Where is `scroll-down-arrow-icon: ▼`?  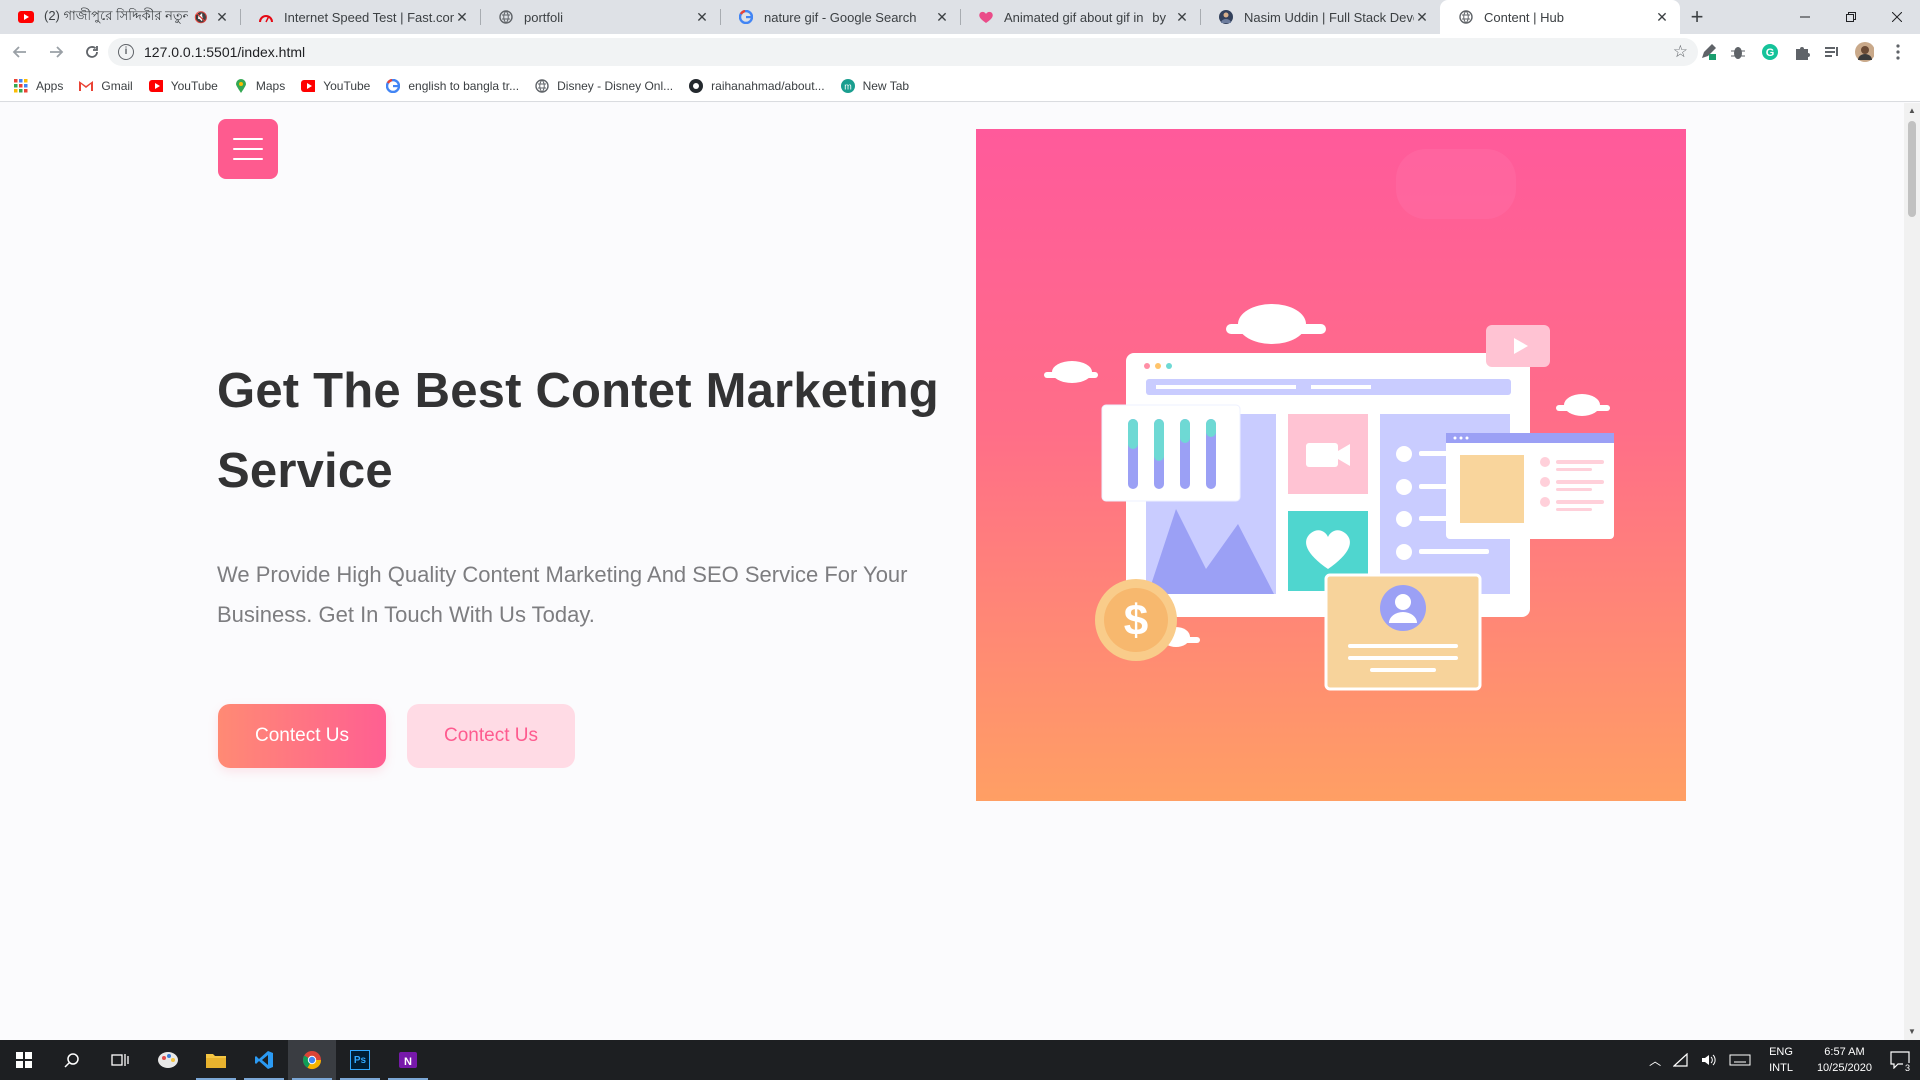
scroll-down-arrow-icon: ▼ is located at coordinates (1912, 1031).